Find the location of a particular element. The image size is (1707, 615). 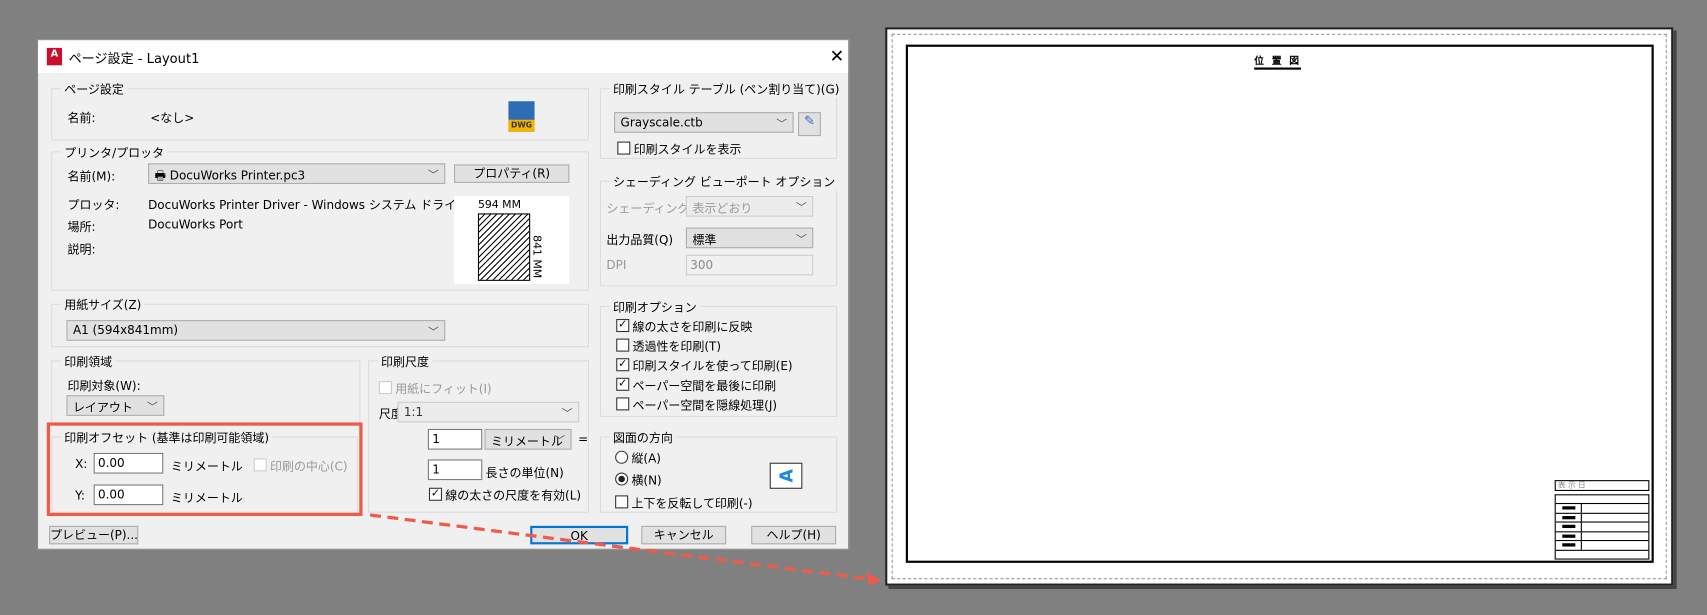

title-block-header: 表 示 日 is located at coordinates (1602, 486).